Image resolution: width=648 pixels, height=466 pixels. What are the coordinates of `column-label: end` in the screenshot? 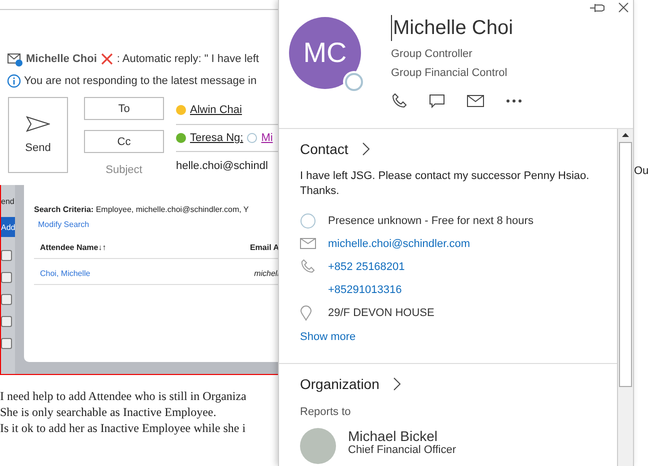 It's located at (8, 201).